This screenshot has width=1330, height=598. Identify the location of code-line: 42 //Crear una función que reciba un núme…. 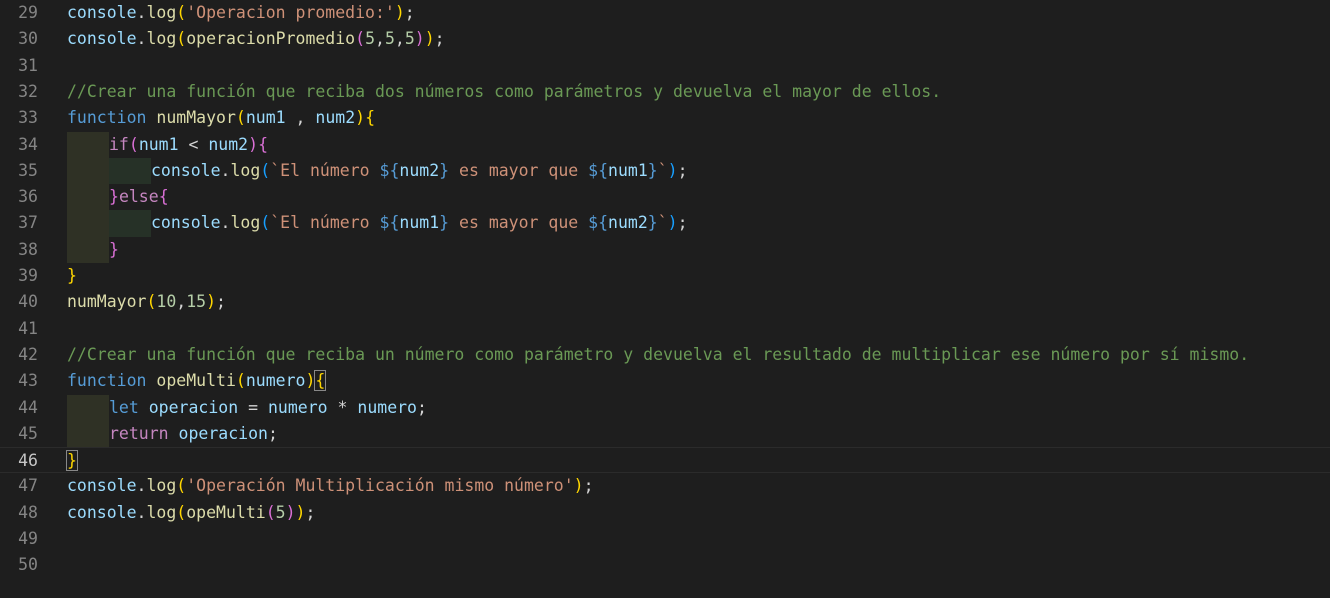
(665, 355).